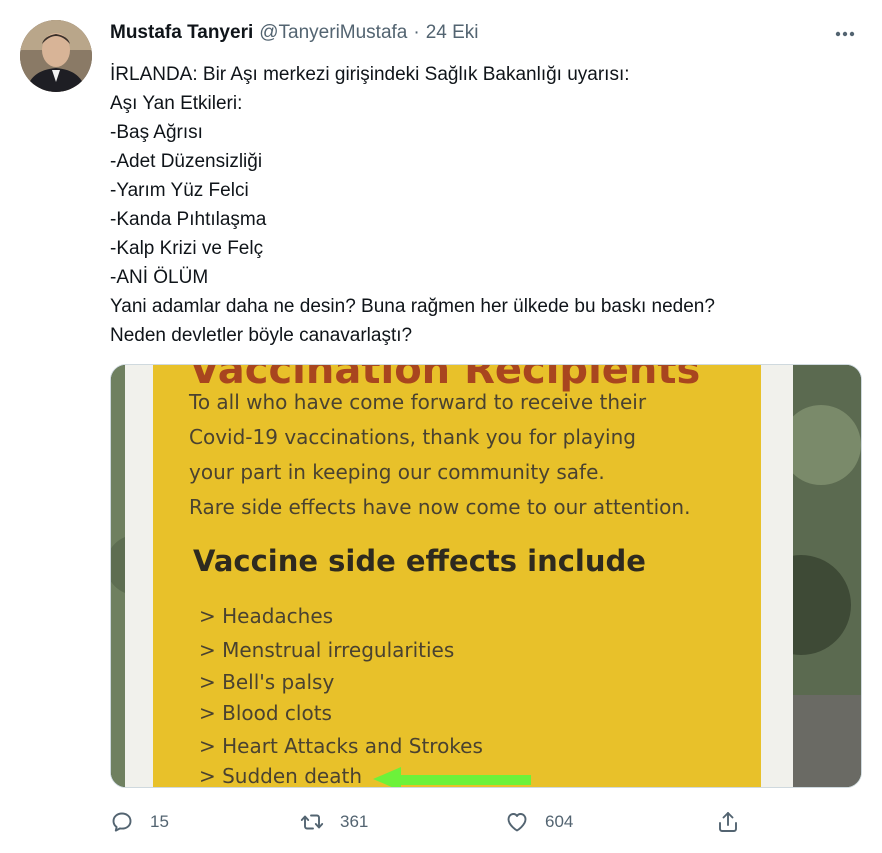 The image size is (882, 853). Describe the element at coordinates (430, 822) in the screenshot. I see `tweet-actions: 15 361 604` at that location.